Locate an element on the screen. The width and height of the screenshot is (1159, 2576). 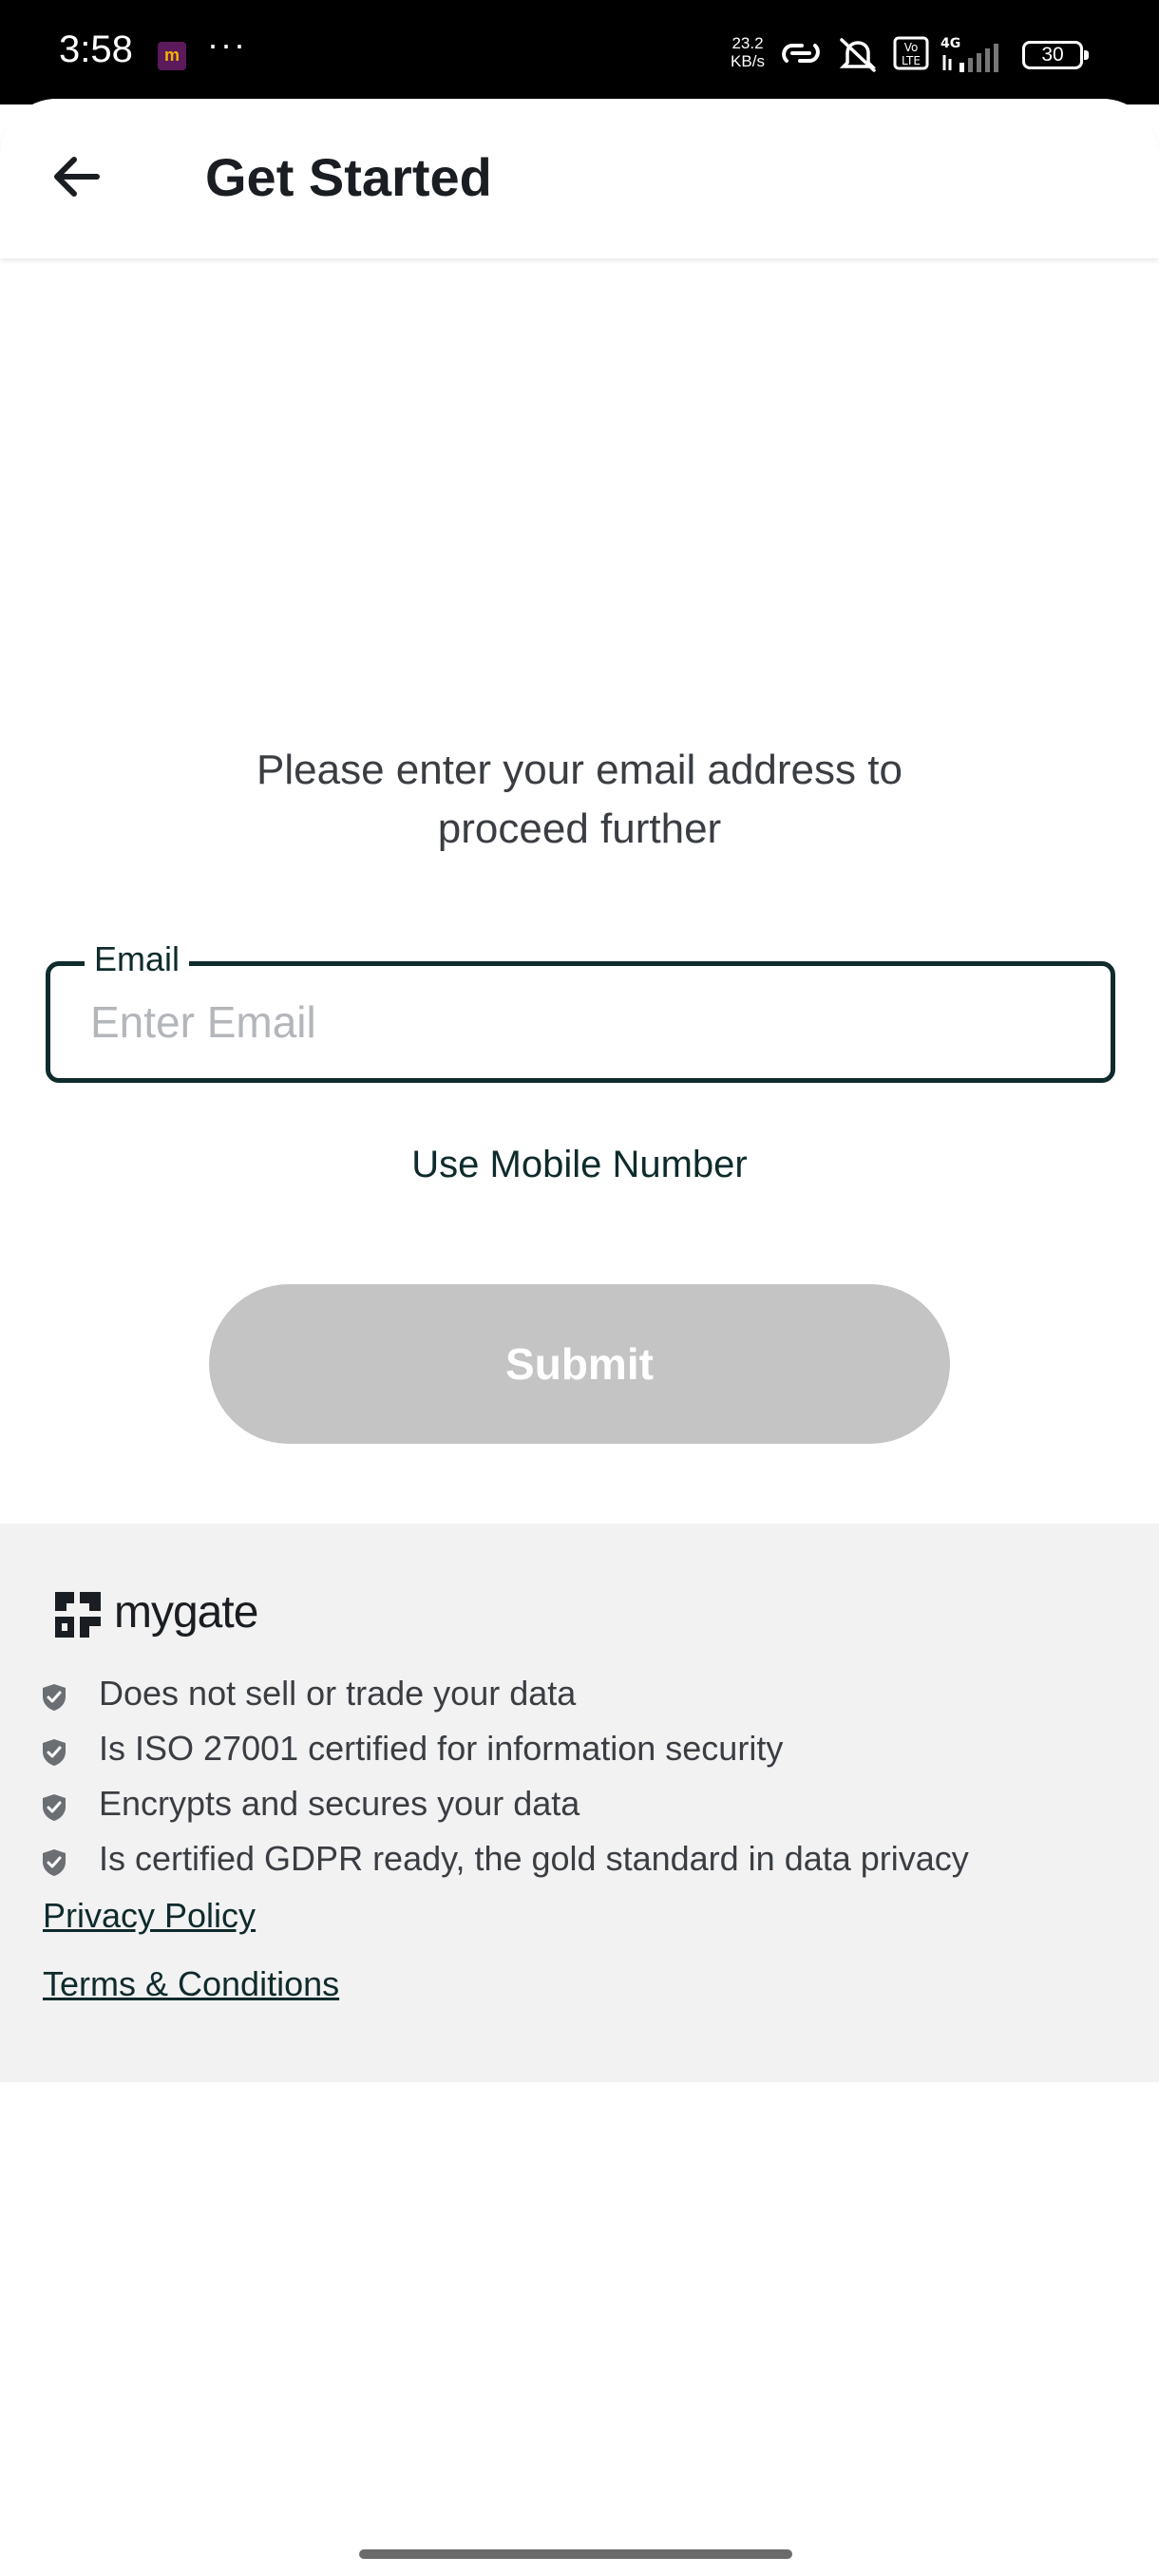
trust-item: Does not sell or trade your data is located at coordinates (579, 1693).